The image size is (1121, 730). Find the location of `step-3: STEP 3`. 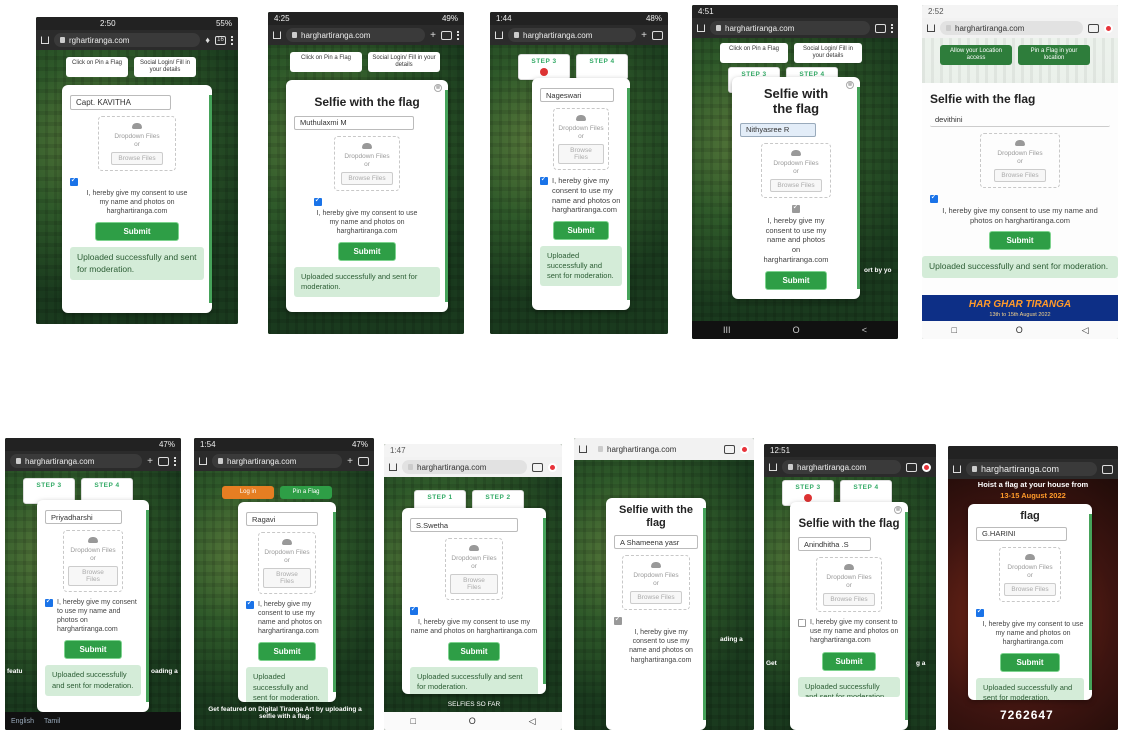

step-3: STEP 3 is located at coordinates (544, 67).